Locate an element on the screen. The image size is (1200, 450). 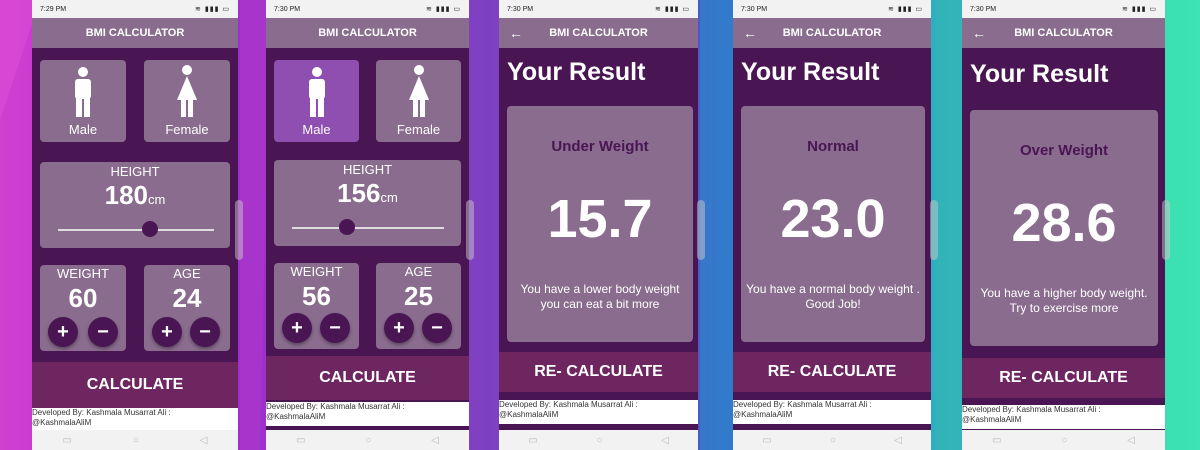
age-card: AGE 24 + − is located at coordinates (187, 308).